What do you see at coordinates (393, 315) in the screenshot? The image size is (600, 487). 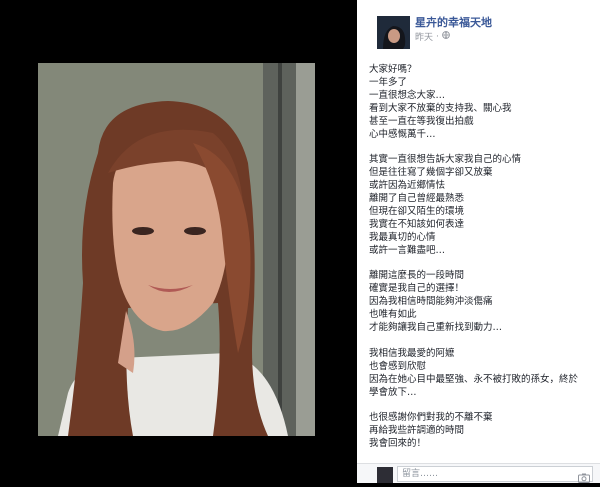 I see `post-line: 也唯有如此` at bounding box center [393, 315].